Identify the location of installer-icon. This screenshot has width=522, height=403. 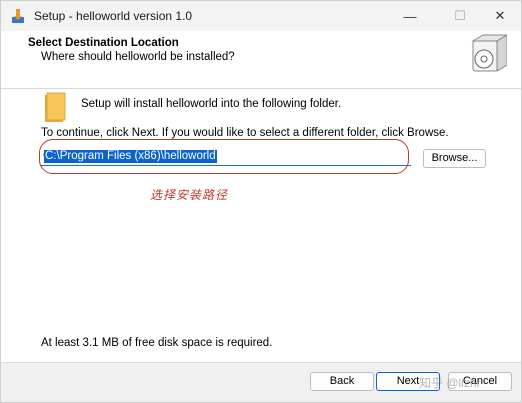
(18, 16).